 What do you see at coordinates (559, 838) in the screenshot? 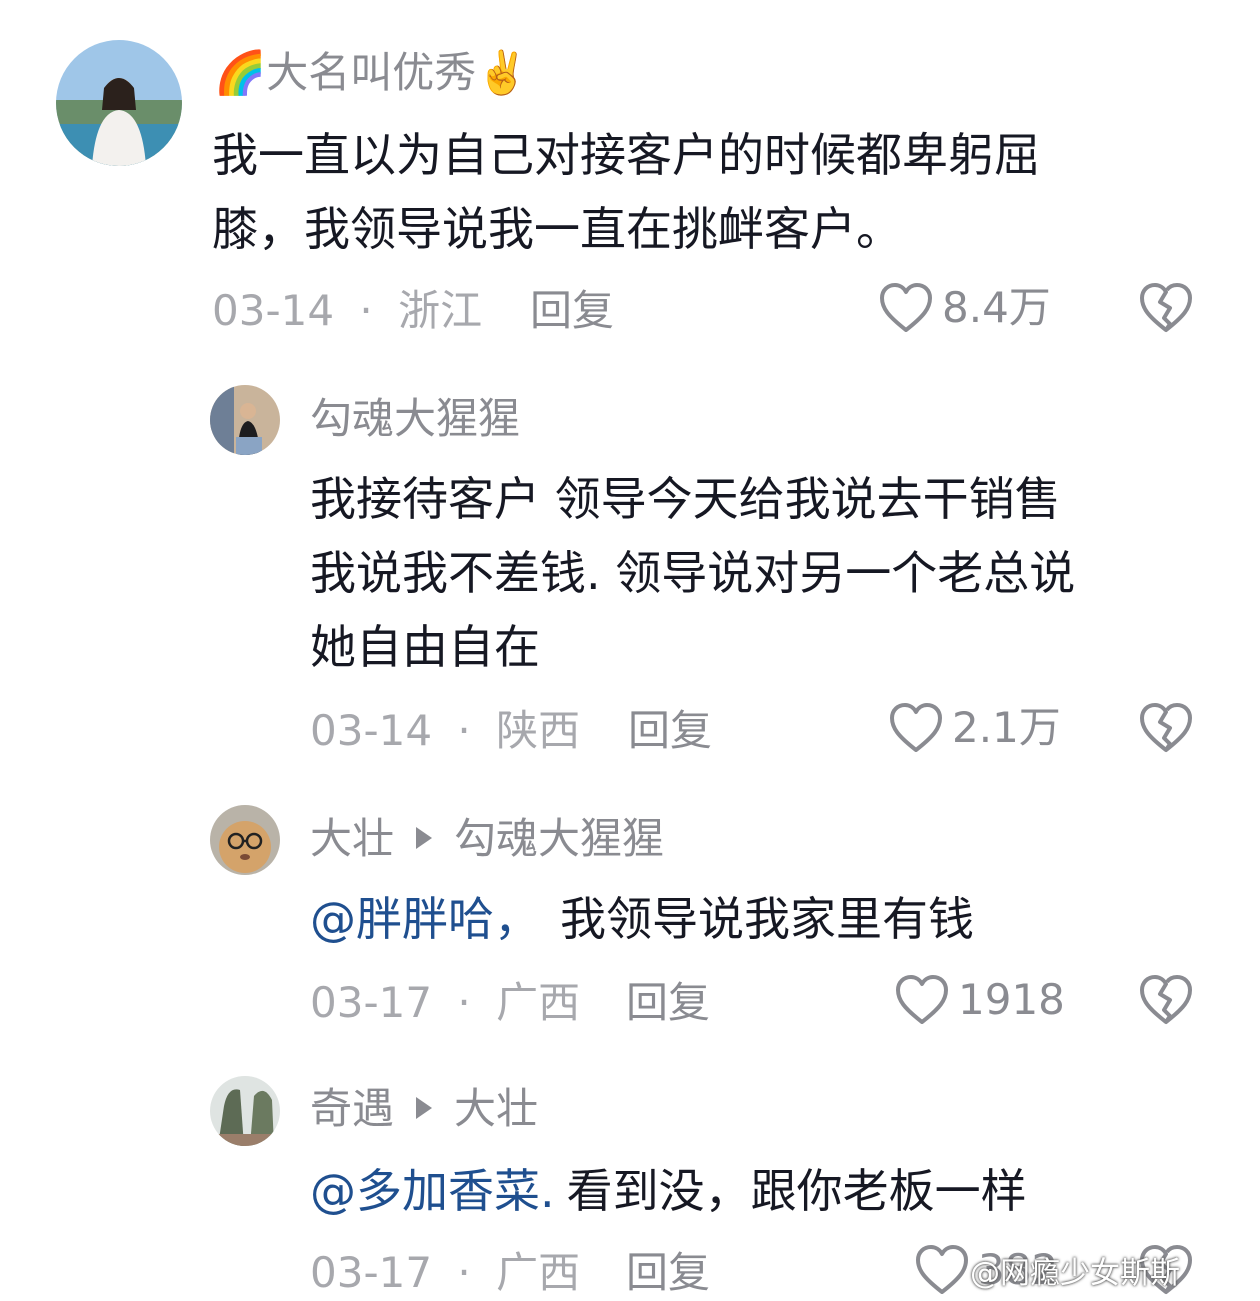
I see `reply-to-username: 勾魂大猩猩` at bounding box center [559, 838].